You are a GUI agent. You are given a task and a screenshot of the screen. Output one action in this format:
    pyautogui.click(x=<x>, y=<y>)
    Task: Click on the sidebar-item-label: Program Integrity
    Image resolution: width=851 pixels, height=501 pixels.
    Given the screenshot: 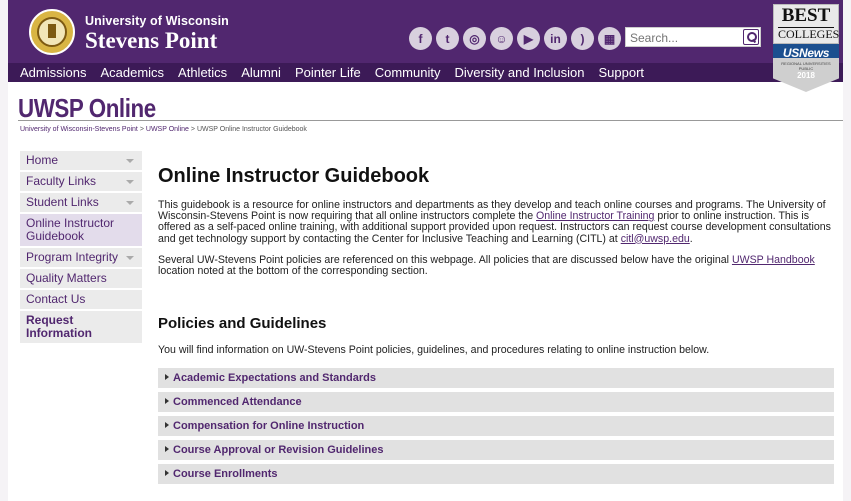 What is the action you would take?
    pyautogui.click(x=72, y=257)
    